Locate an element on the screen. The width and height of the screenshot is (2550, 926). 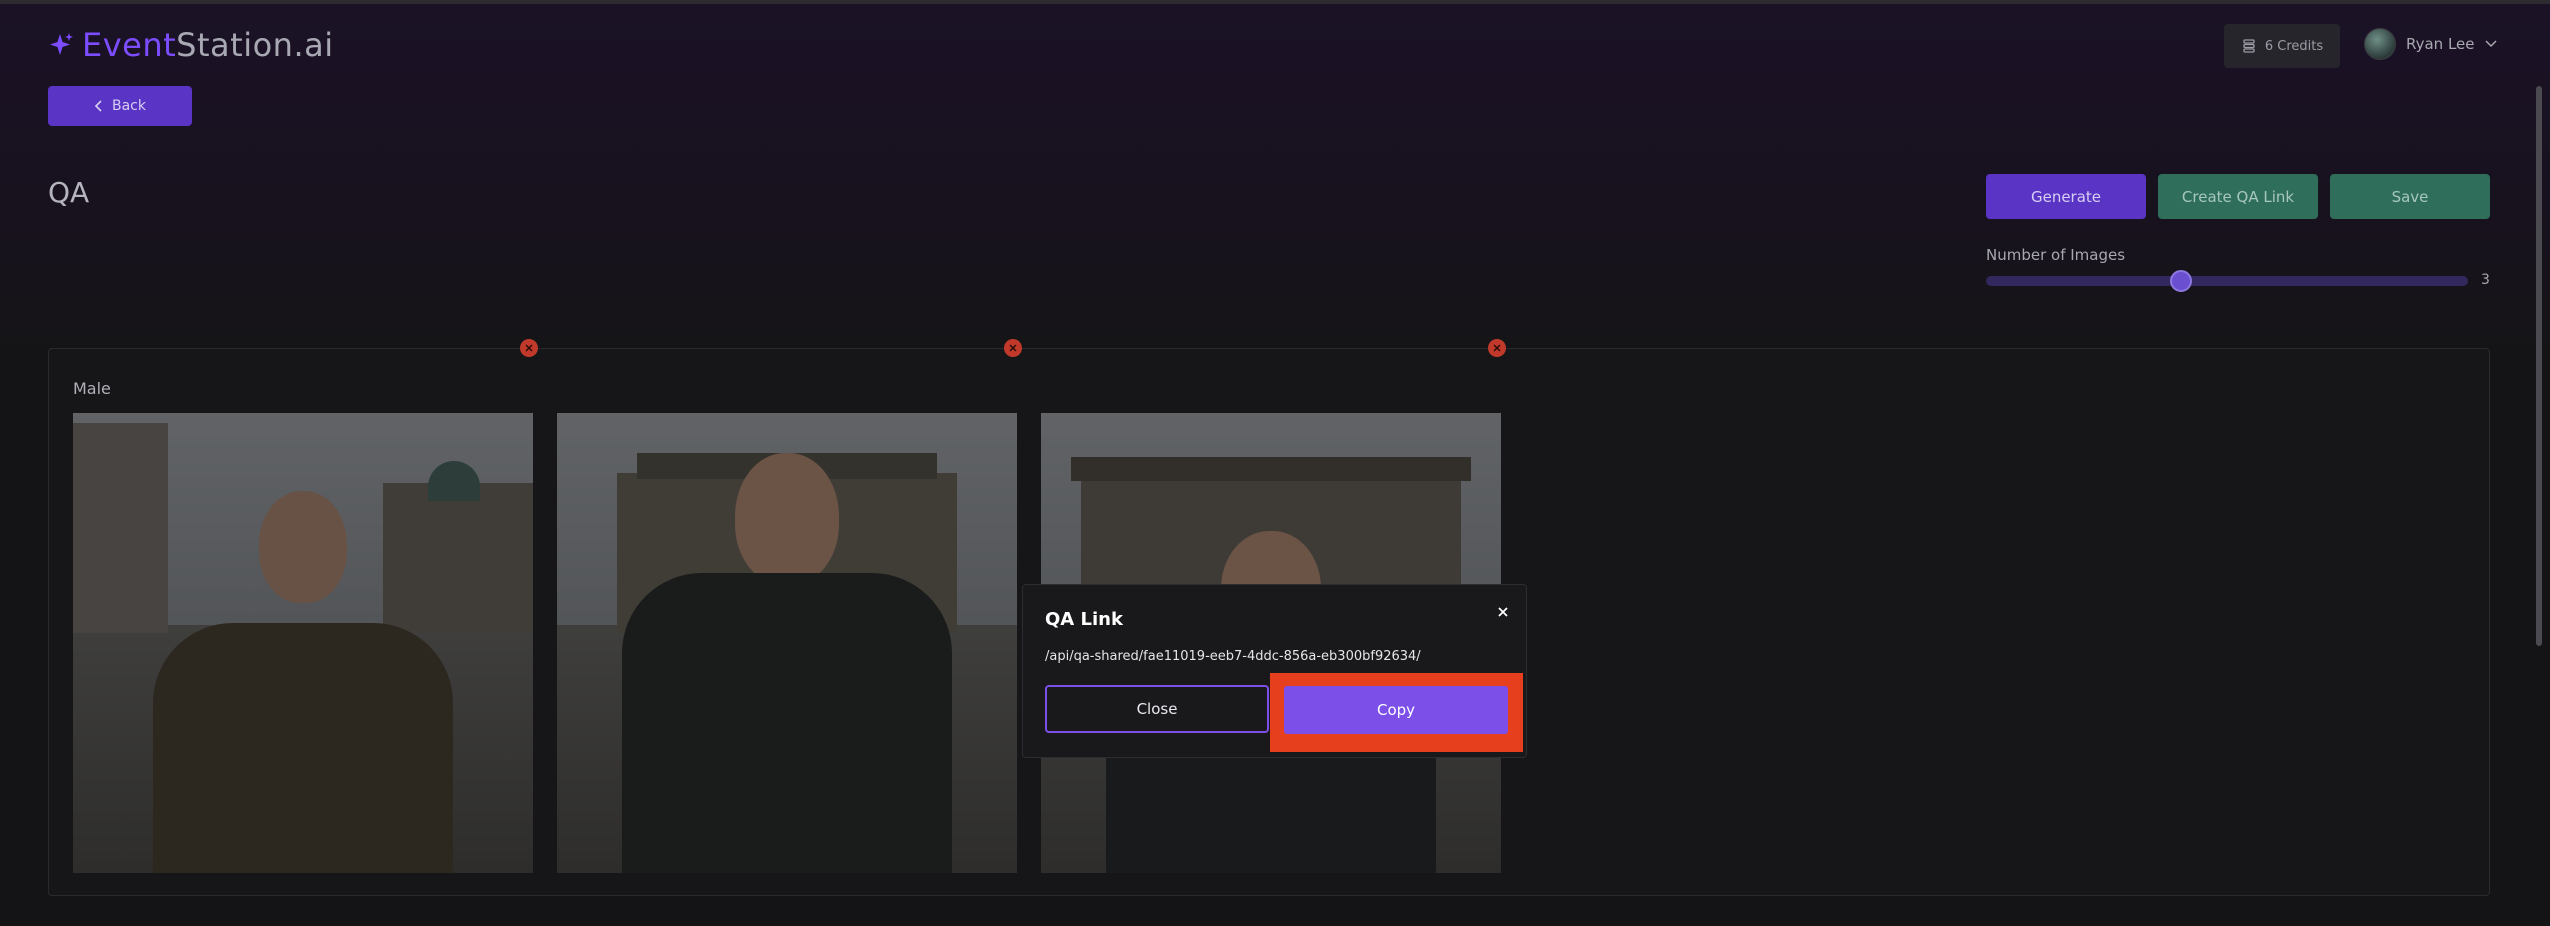
back-button-label: Back is located at coordinates (129, 106).